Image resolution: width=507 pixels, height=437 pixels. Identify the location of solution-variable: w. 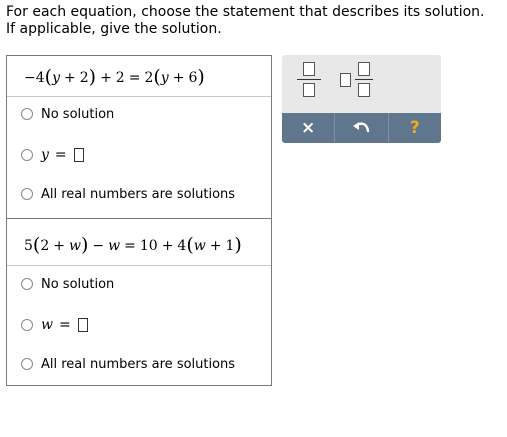
(47, 325).